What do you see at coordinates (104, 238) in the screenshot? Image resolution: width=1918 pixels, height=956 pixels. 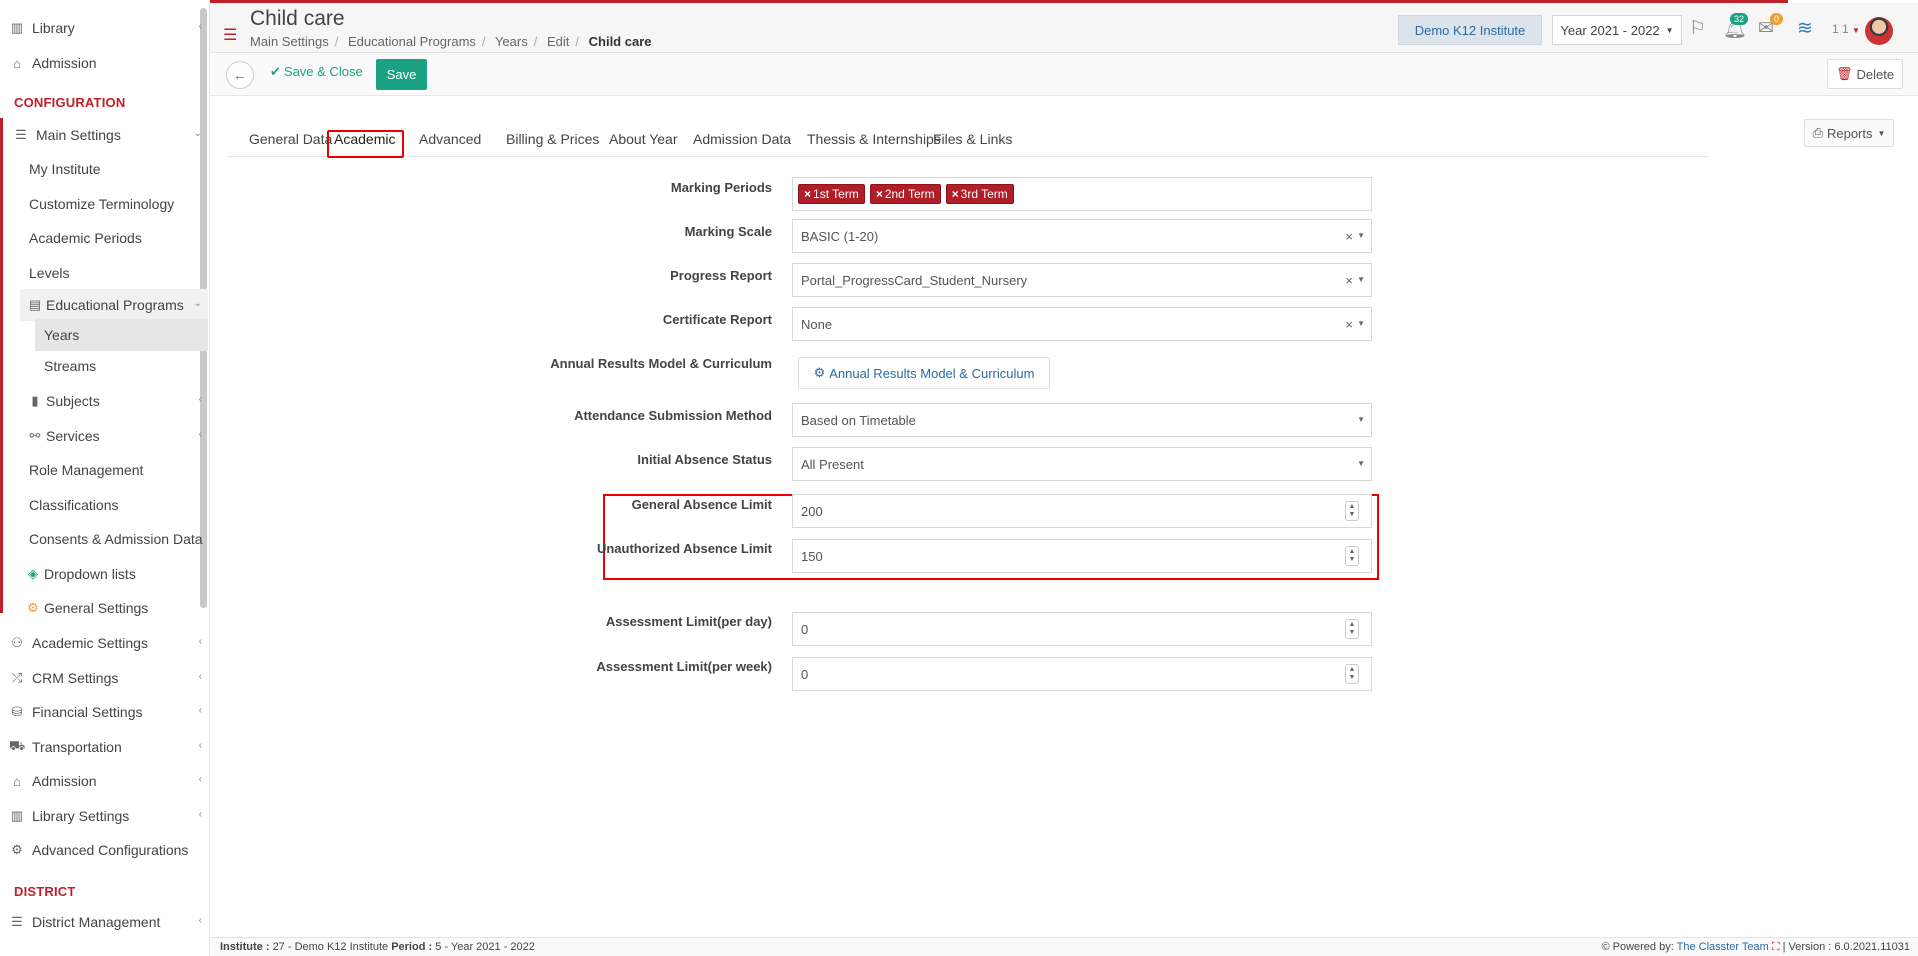 I see `sidebar-item-academic-periods: Academic Periods` at bounding box center [104, 238].